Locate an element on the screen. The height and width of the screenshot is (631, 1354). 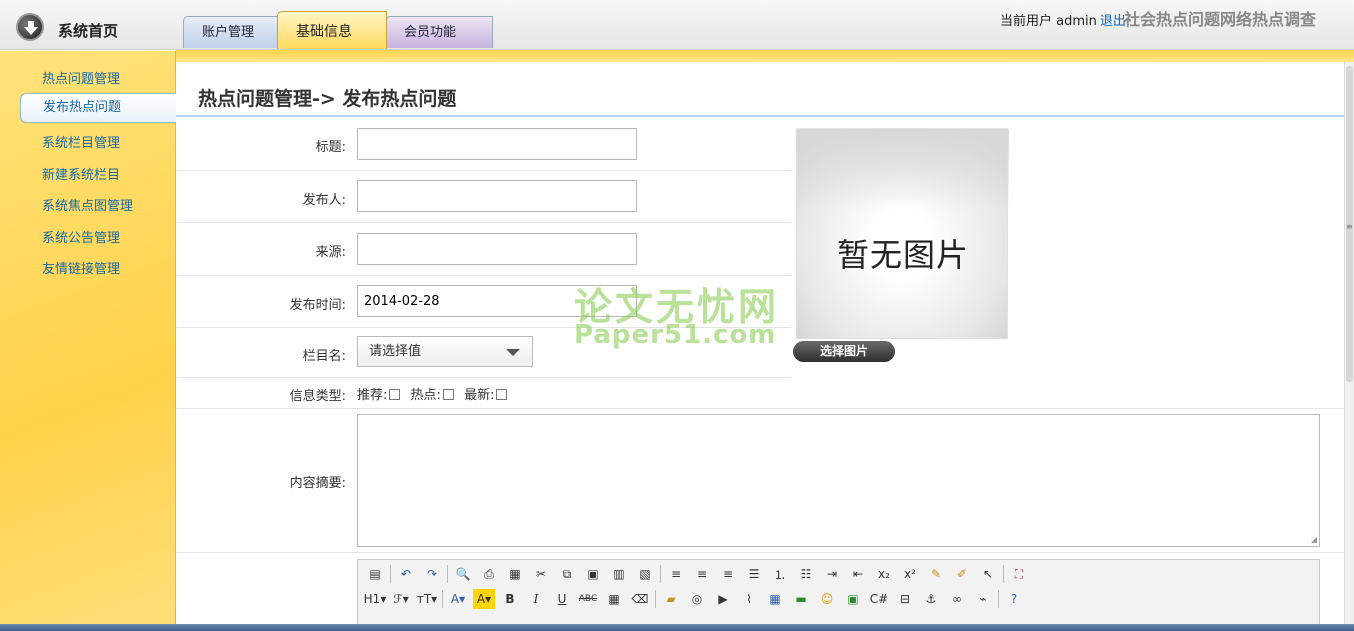
clear-format-icon: ✎ is located at coordinates (936, 574).